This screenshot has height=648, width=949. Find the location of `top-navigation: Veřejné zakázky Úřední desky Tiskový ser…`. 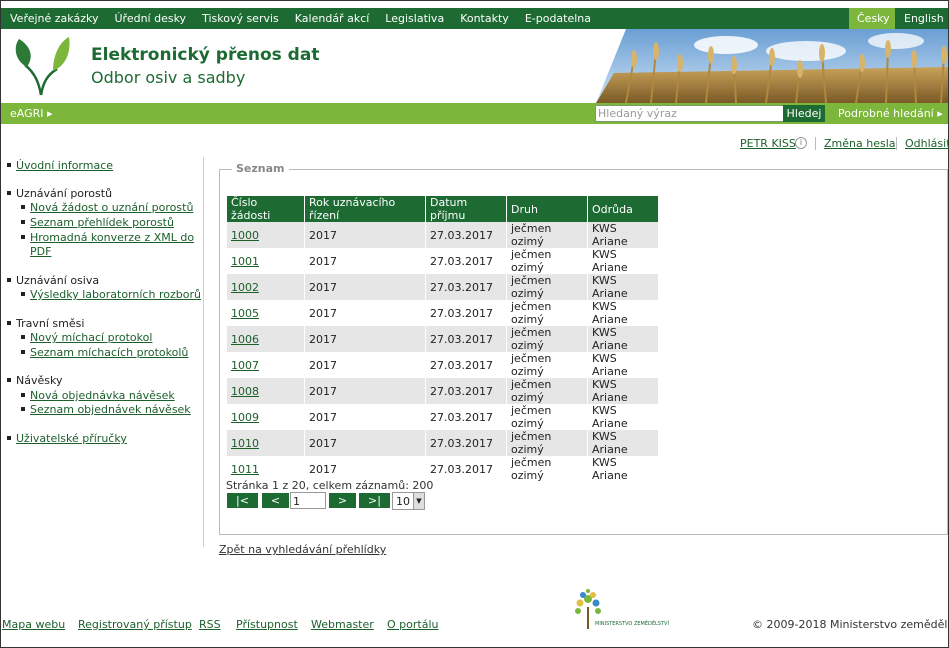

top-navigation: Veřejné zakázky Úřední desky Tiskový ser… is located at coordinates (474, 18).